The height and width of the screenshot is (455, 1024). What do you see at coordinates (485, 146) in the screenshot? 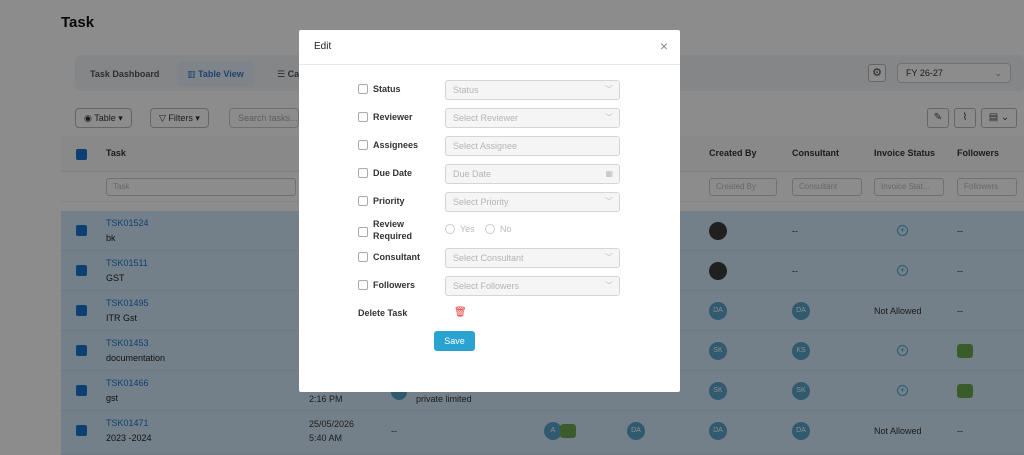
I see `assignee-placeholder: Select Assignee` at bounding box center [485, 146].